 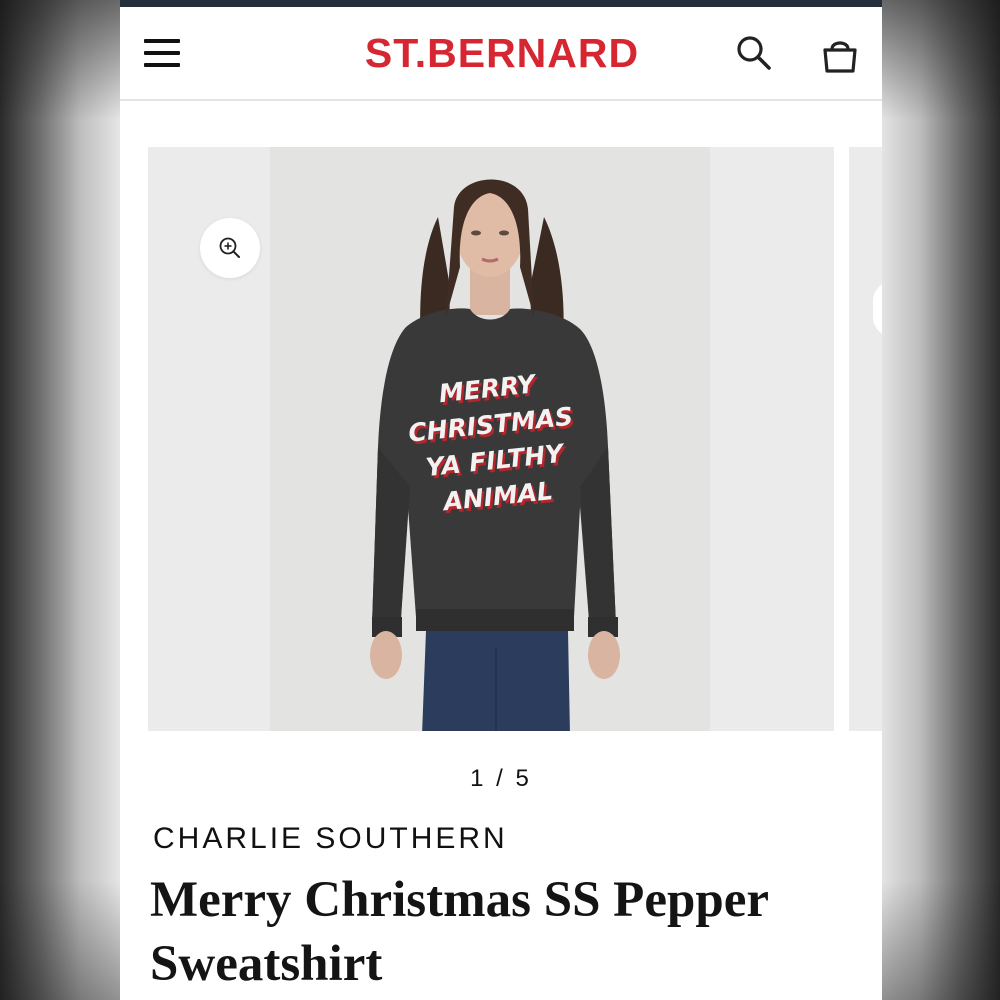 What do you see at coordinates (459, 932) in the screenshot?
I see `product-title: Merry Christmas SS Pepper Sweatshirt` at bounding box center [459, 932].